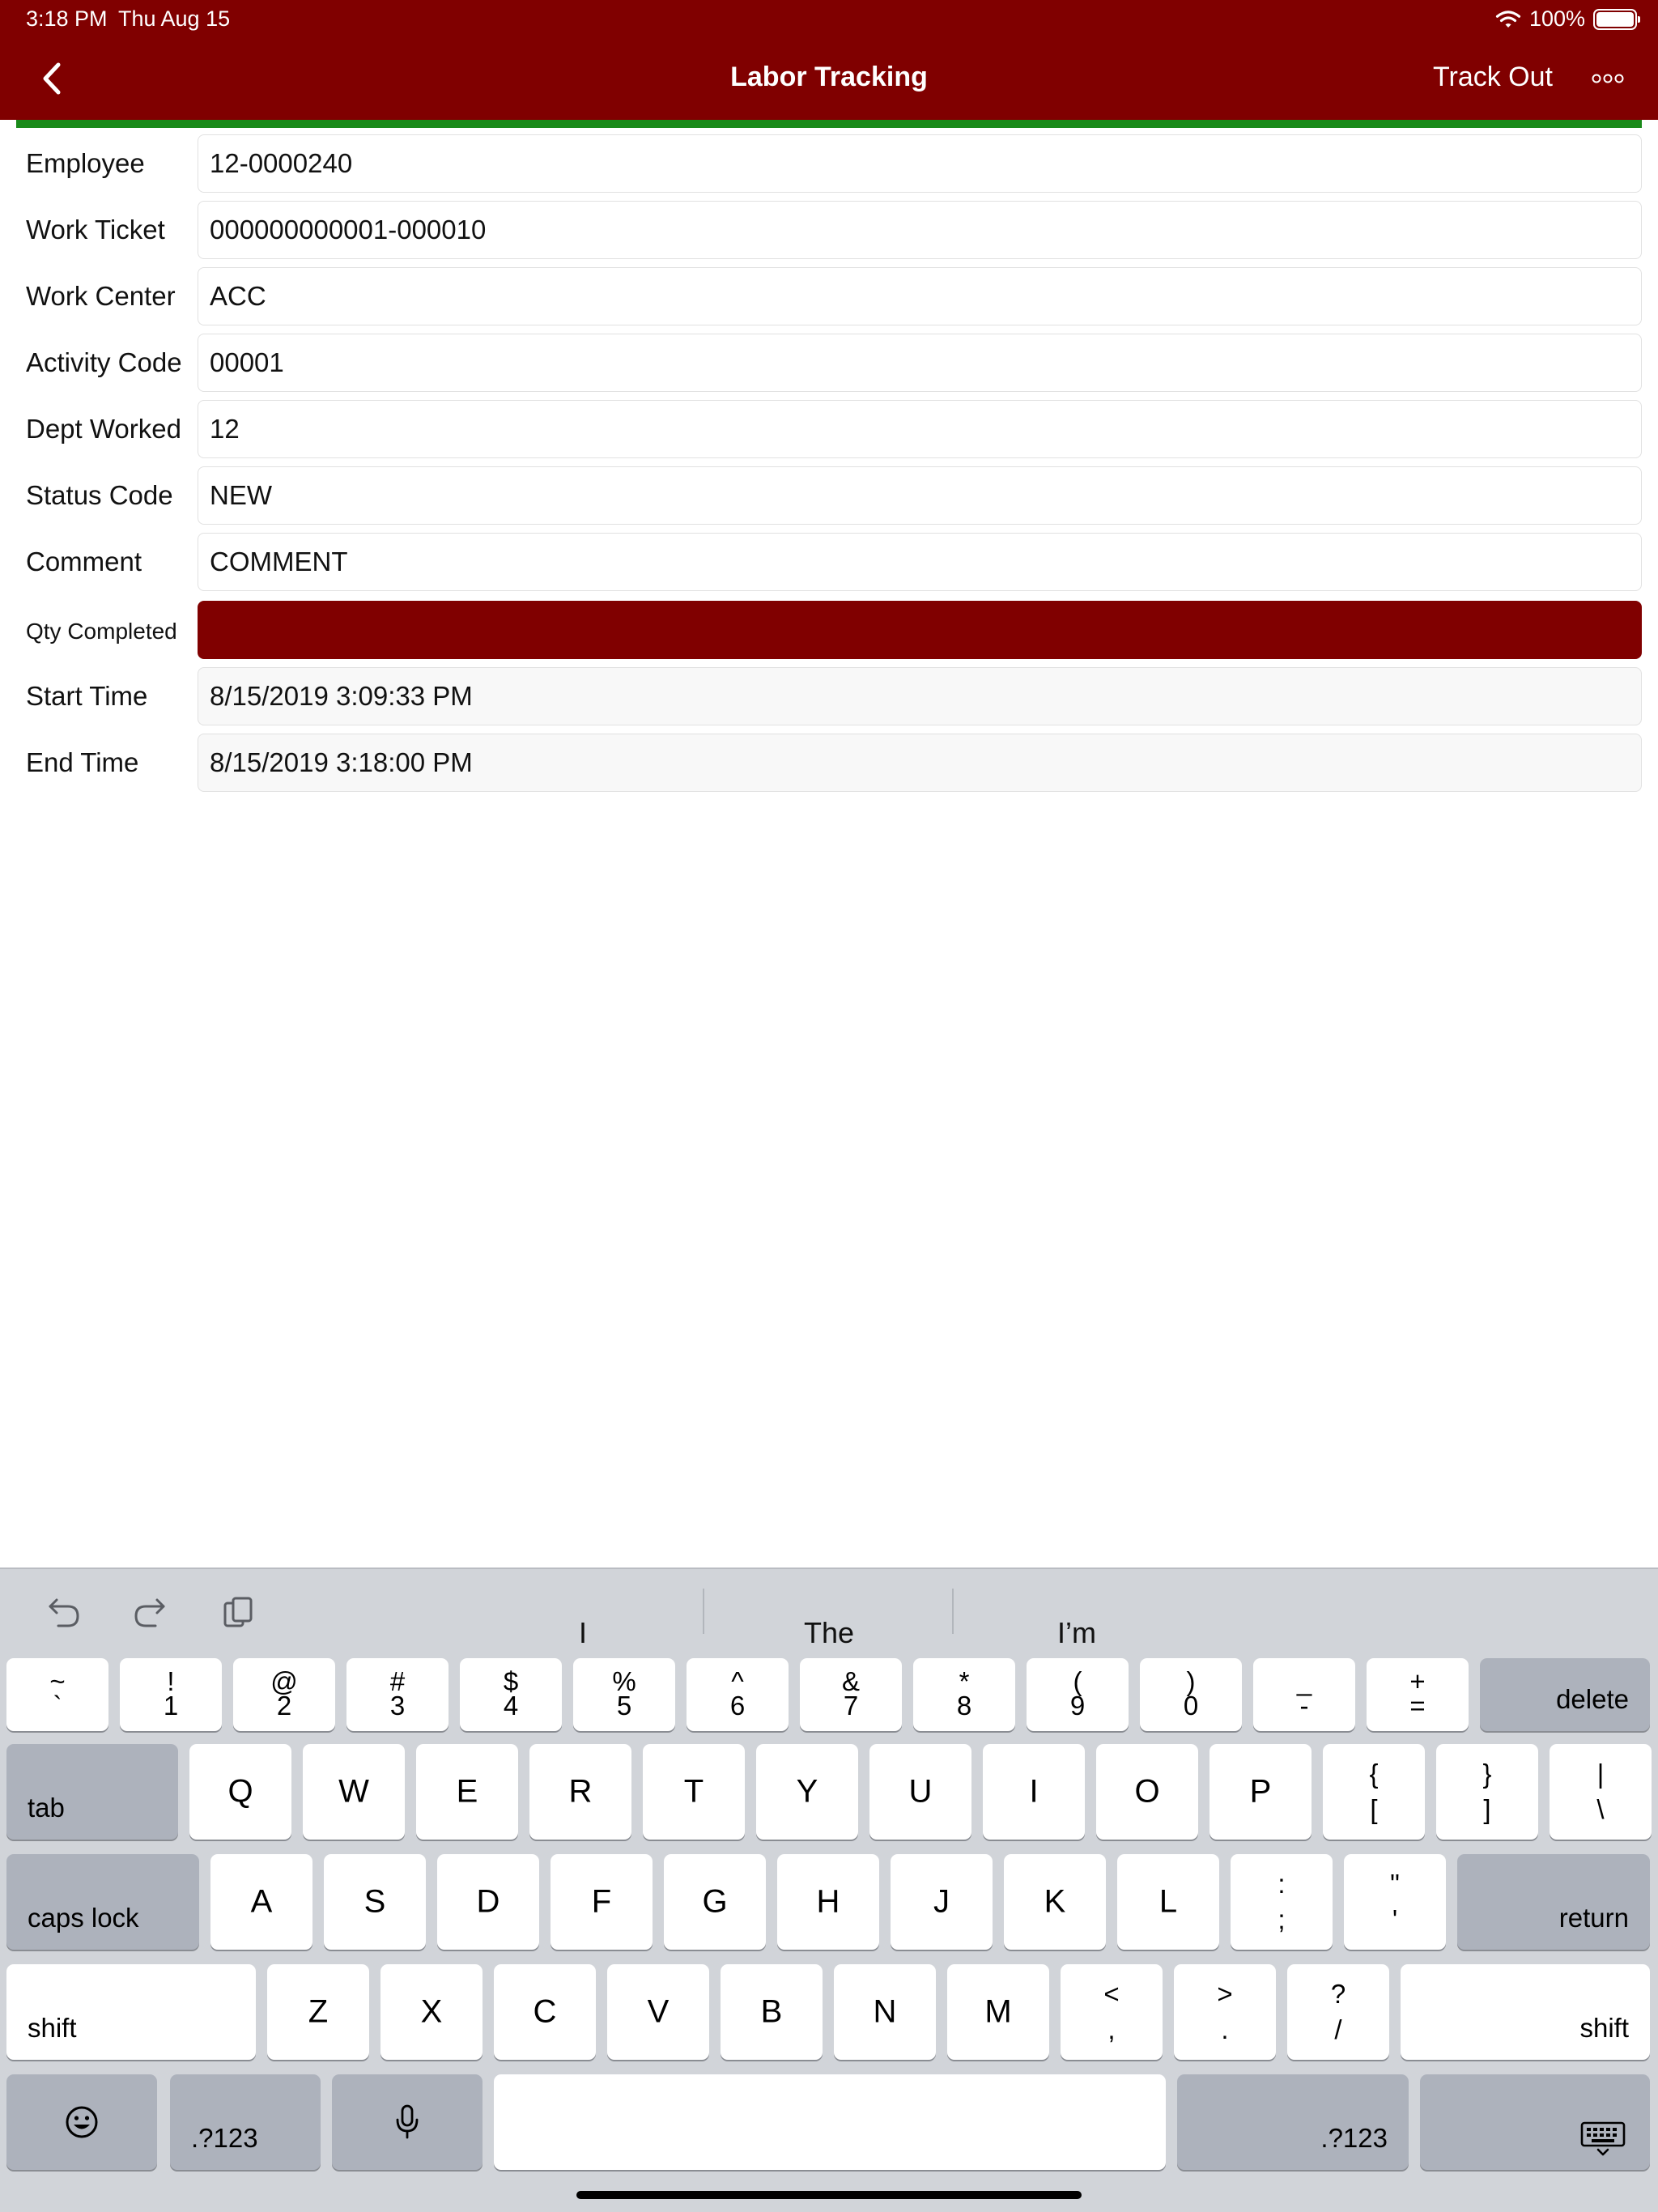 Image resolution: width=1658 pixels, height=2212 pixels. I want to click on form-row-status-code: Status Code NEW, so click(829, 496).